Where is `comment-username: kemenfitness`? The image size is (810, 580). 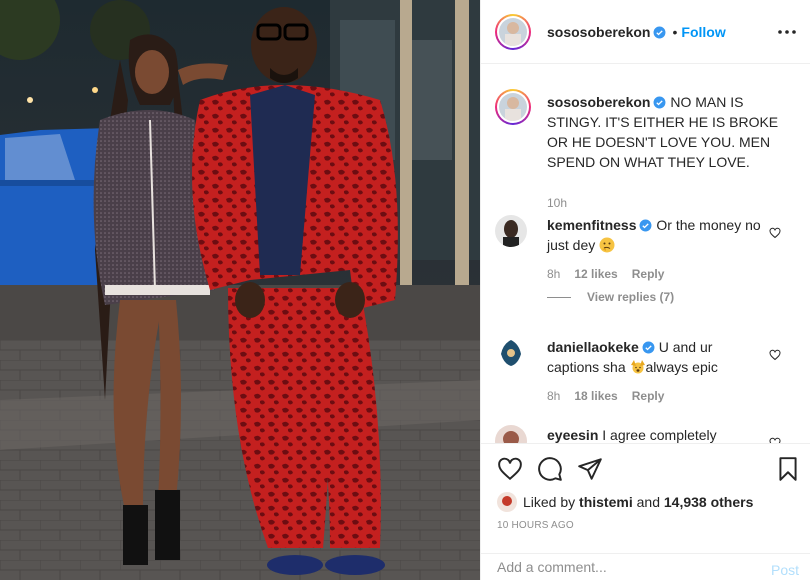 comment-username: kemenfitness is located at coordinates (591, 225).